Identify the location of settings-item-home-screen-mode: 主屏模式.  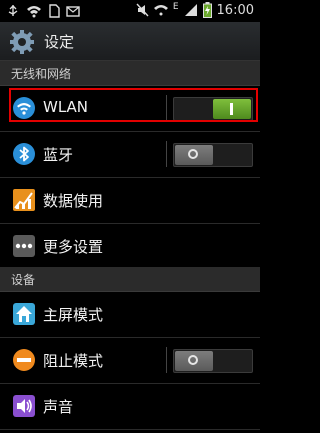
(130, 314).